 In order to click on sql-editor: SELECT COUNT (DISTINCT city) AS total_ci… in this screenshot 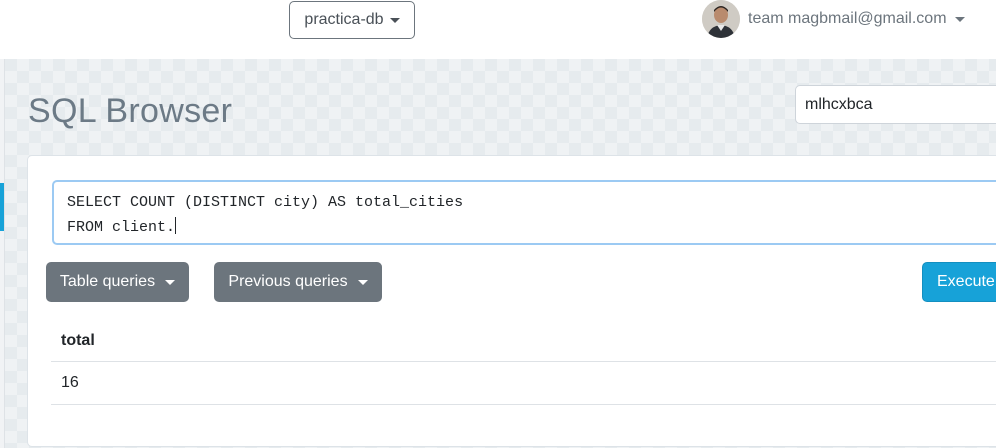, I will do `click(524, 212)`.